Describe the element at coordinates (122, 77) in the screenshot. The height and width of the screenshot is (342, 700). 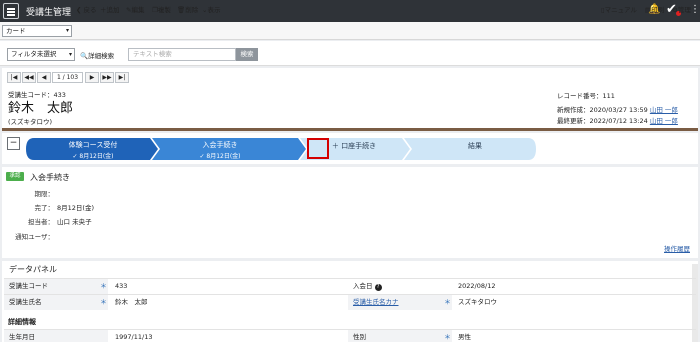
I see `last-page-button: ▶|` at that location.